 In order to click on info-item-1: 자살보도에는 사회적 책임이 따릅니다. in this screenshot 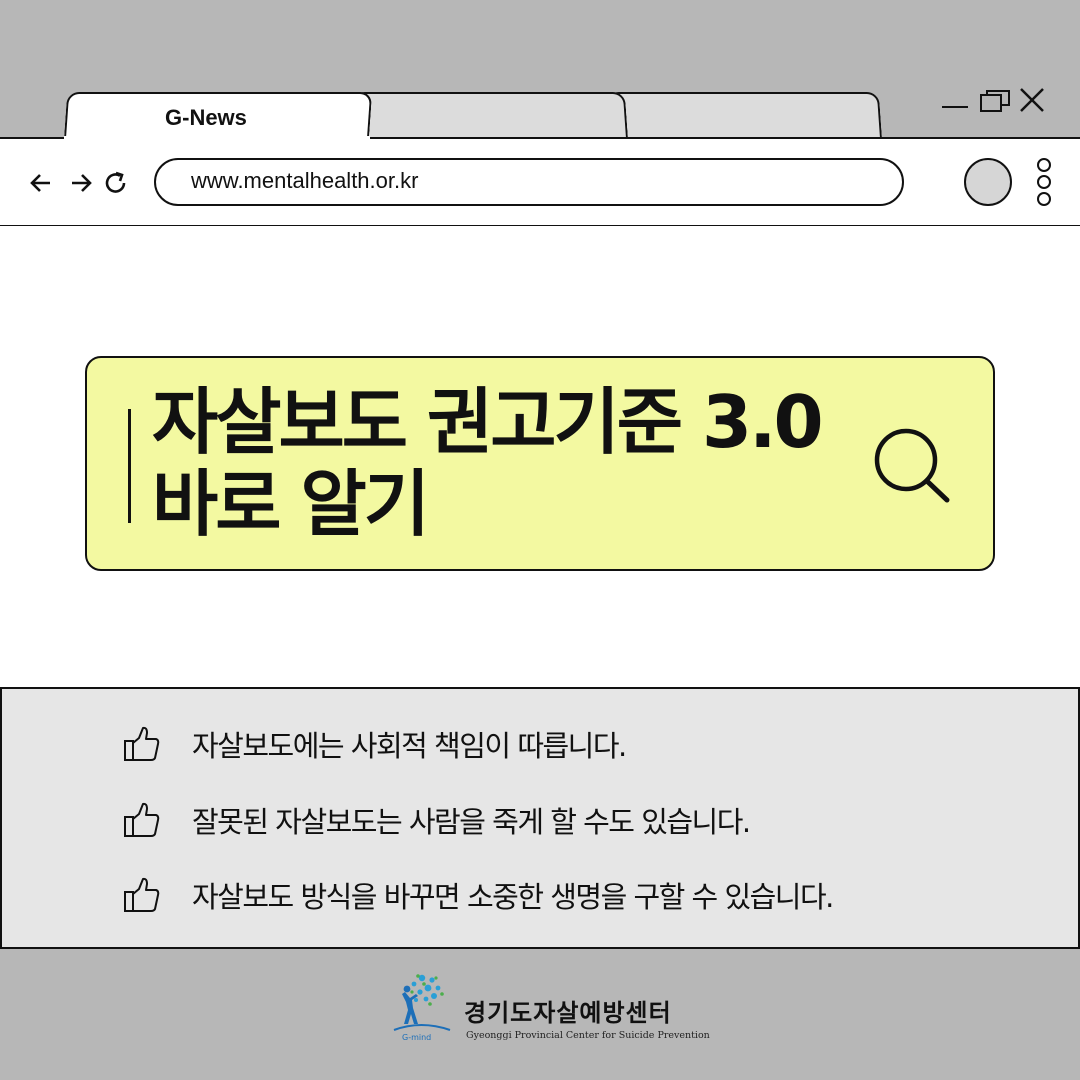, I will do `click(374, 744)`.